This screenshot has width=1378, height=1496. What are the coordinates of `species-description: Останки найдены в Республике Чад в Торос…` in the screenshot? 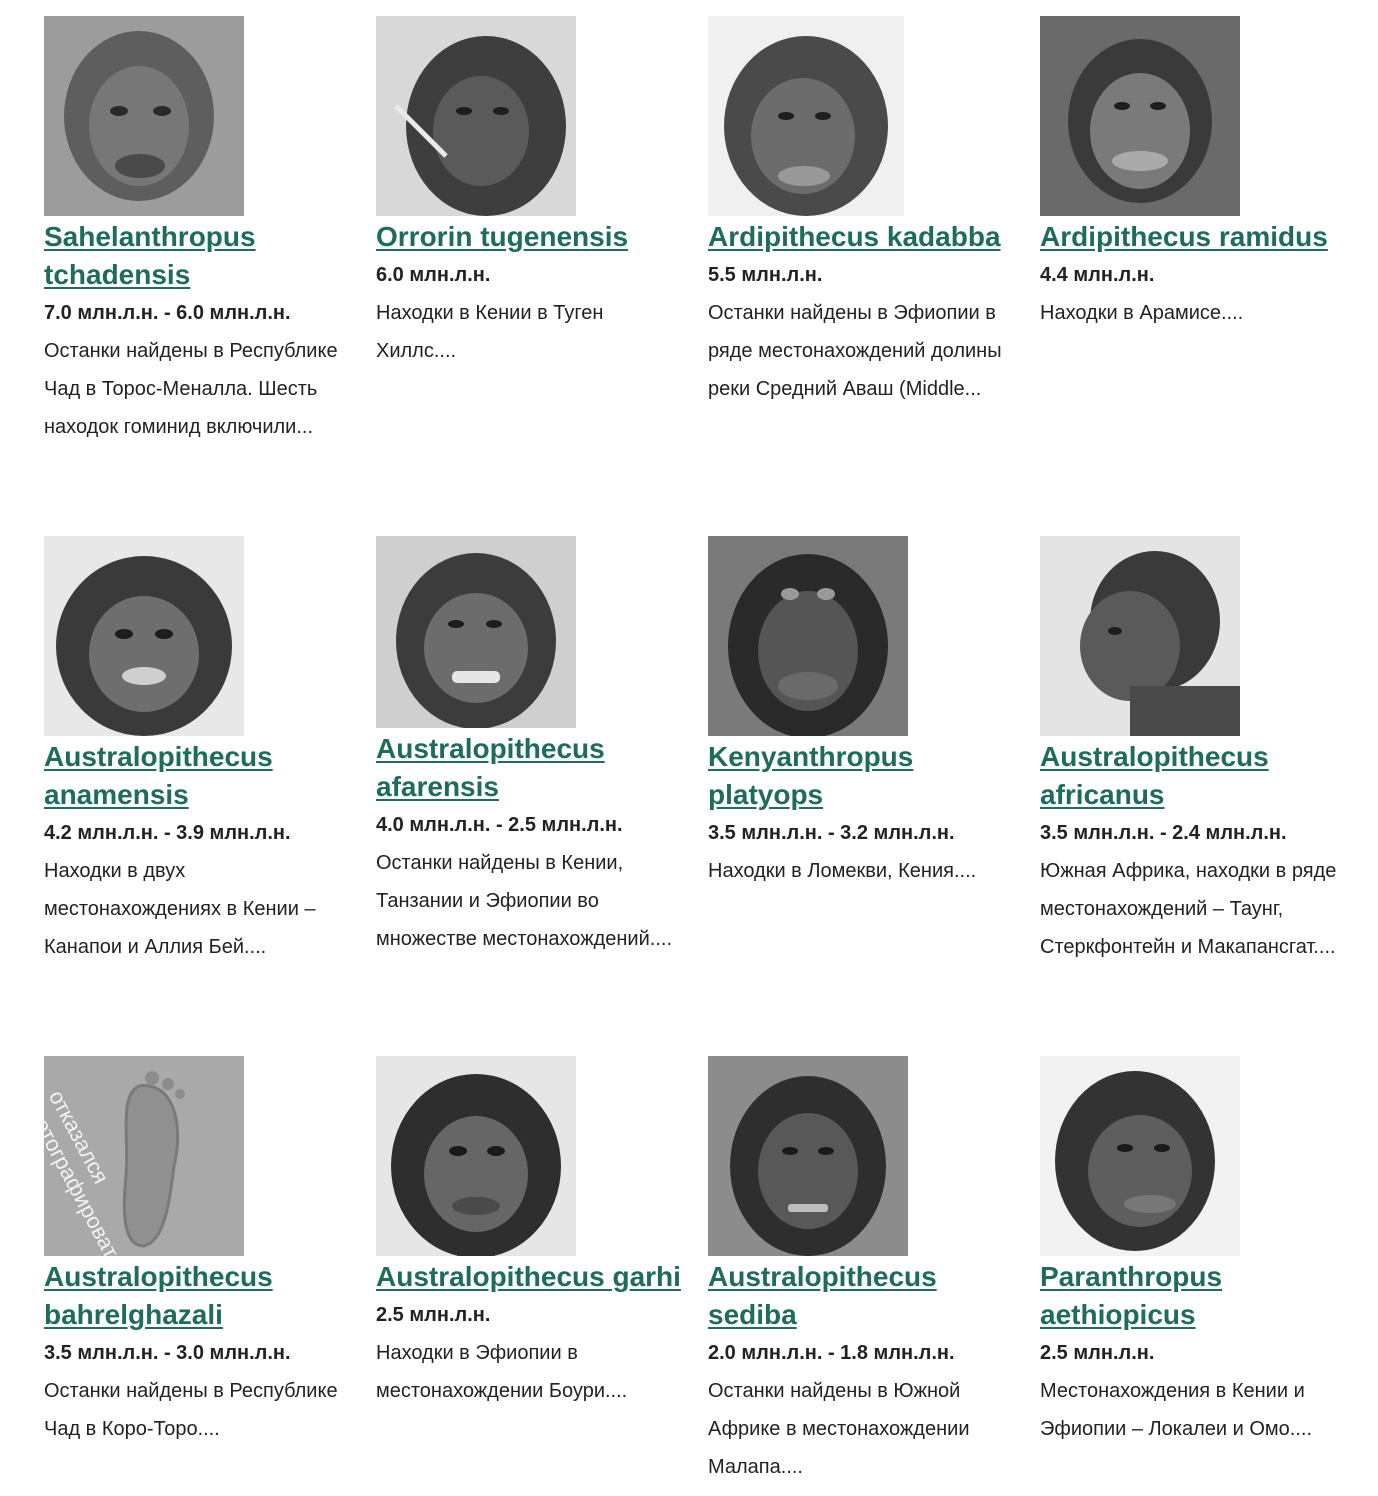 It's located at (191, 389).